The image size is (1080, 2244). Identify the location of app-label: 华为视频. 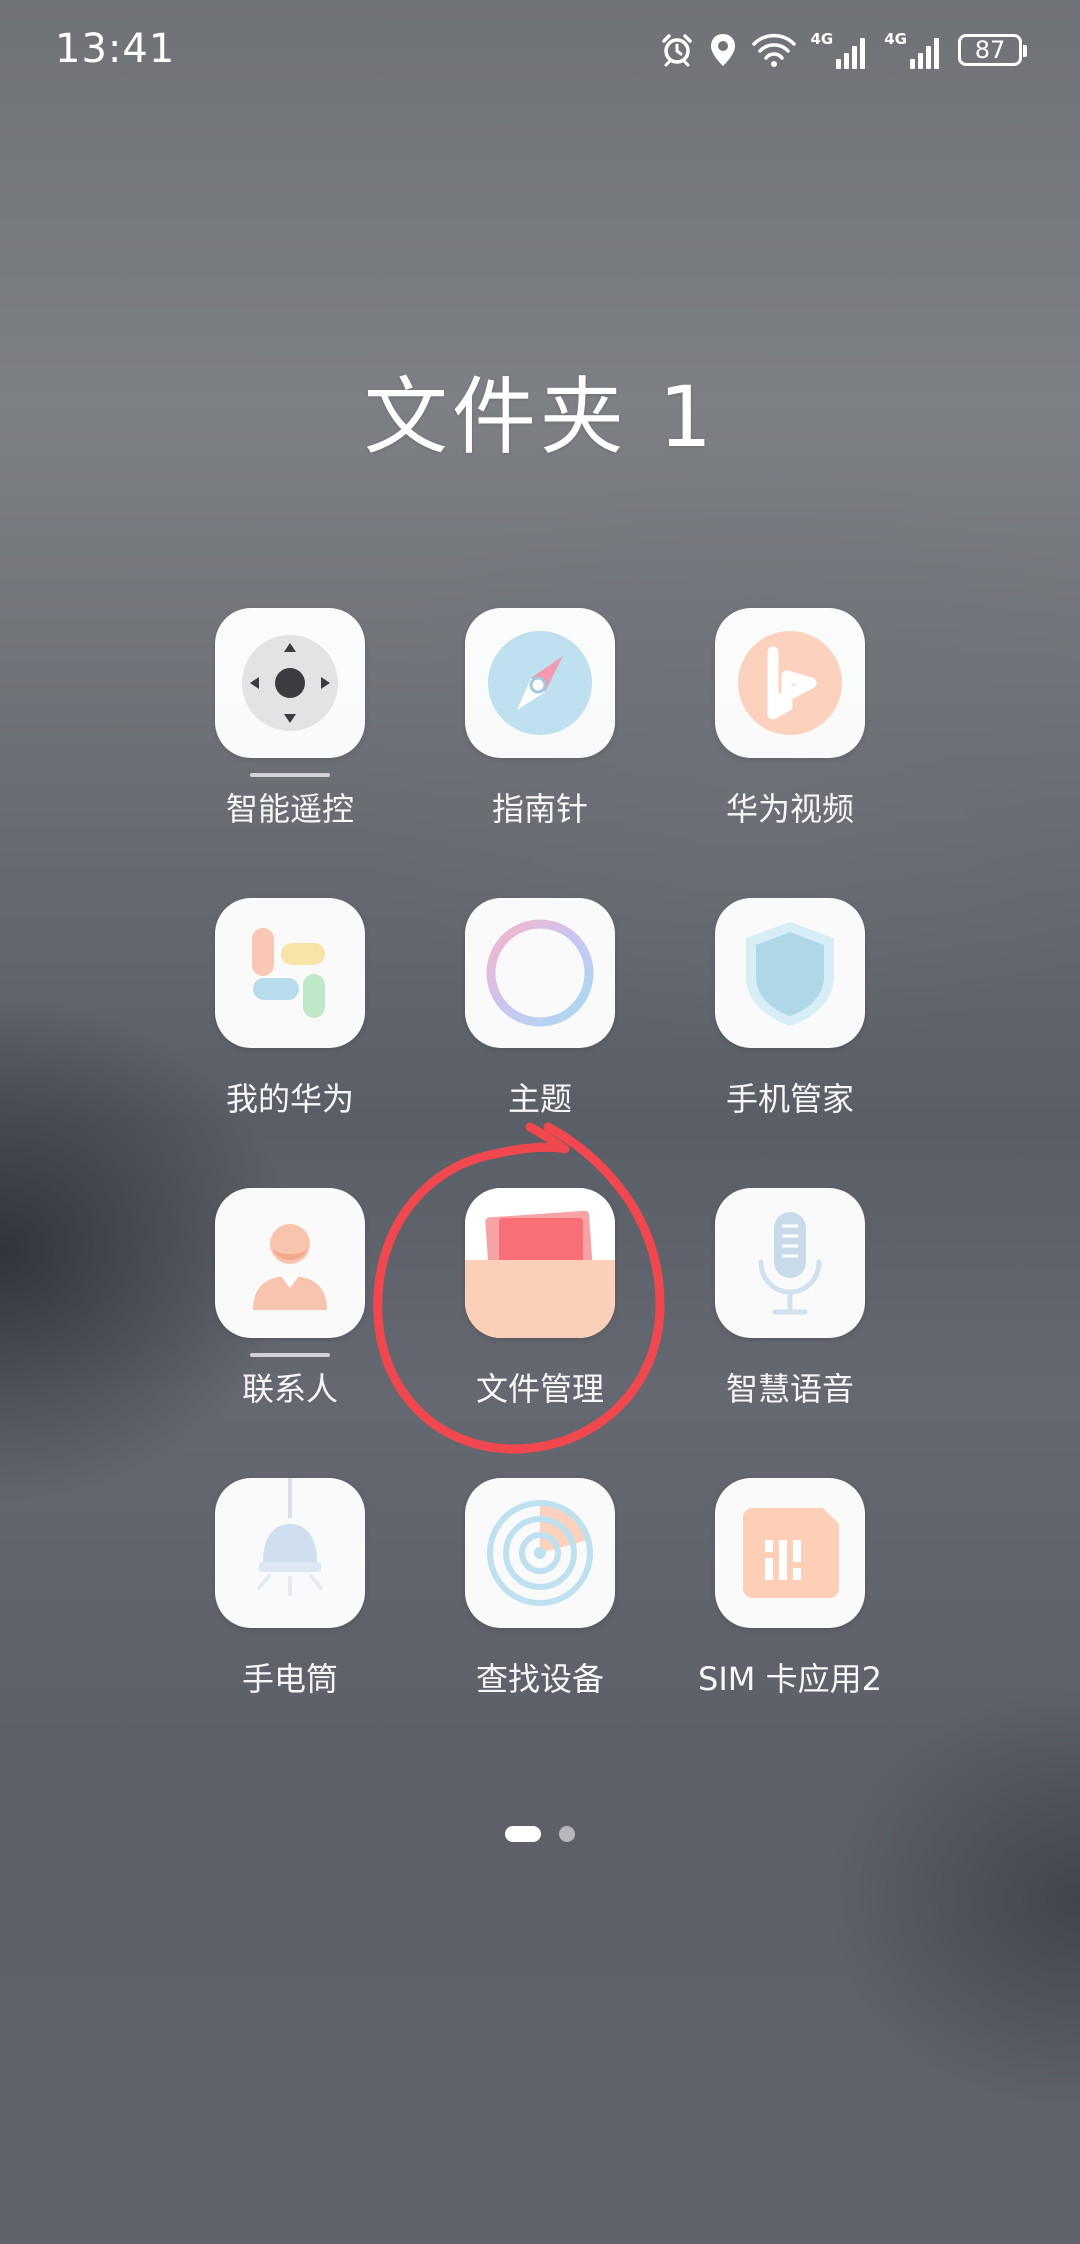
(789, 809).